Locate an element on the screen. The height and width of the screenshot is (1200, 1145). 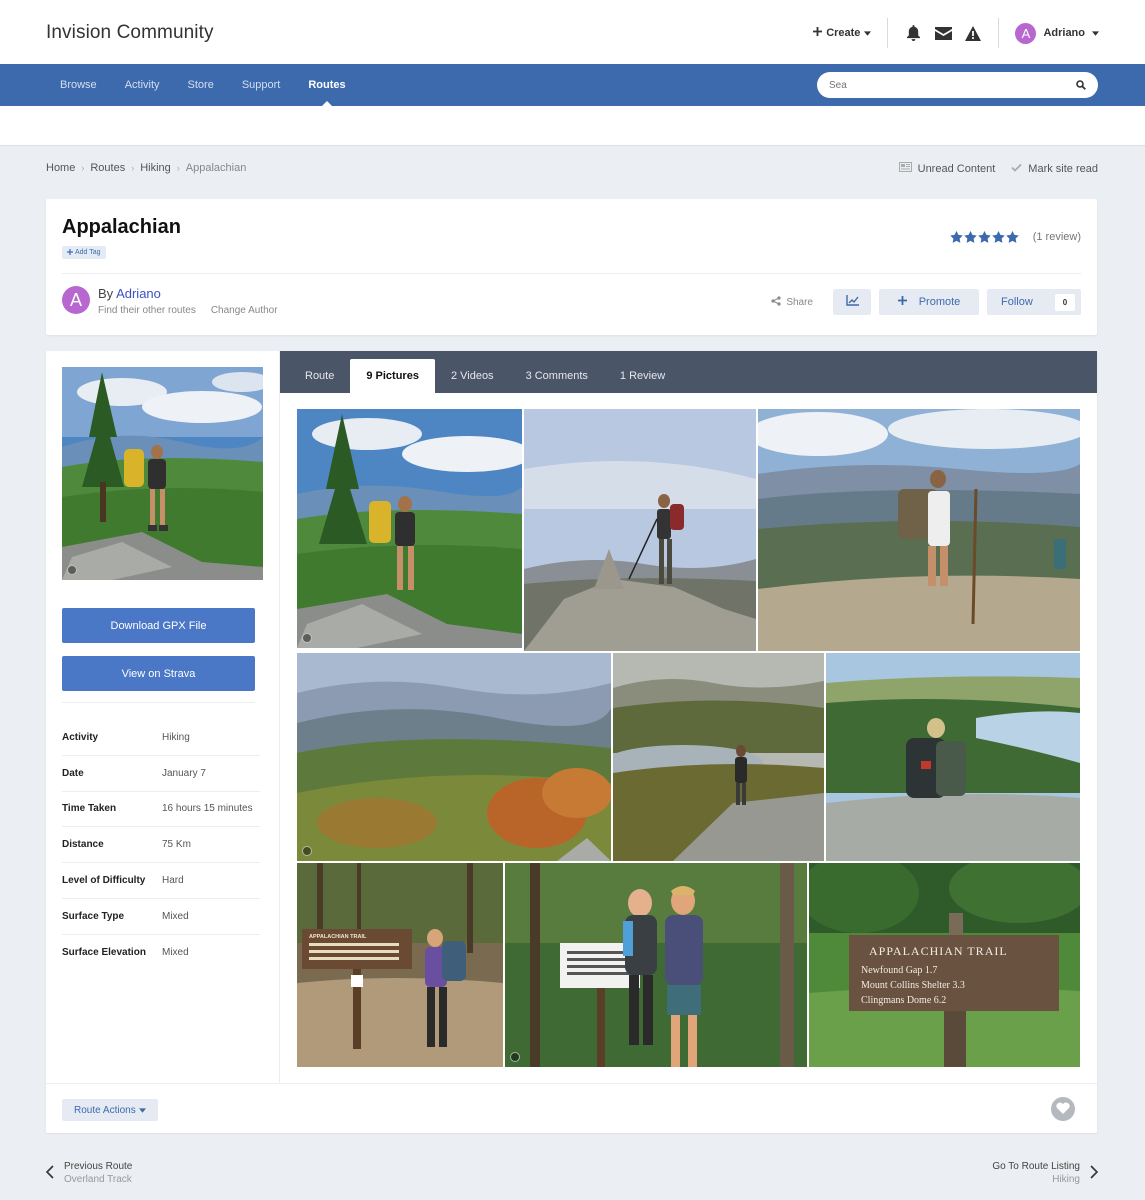
cover-photo is located at coordinates (162, 473).